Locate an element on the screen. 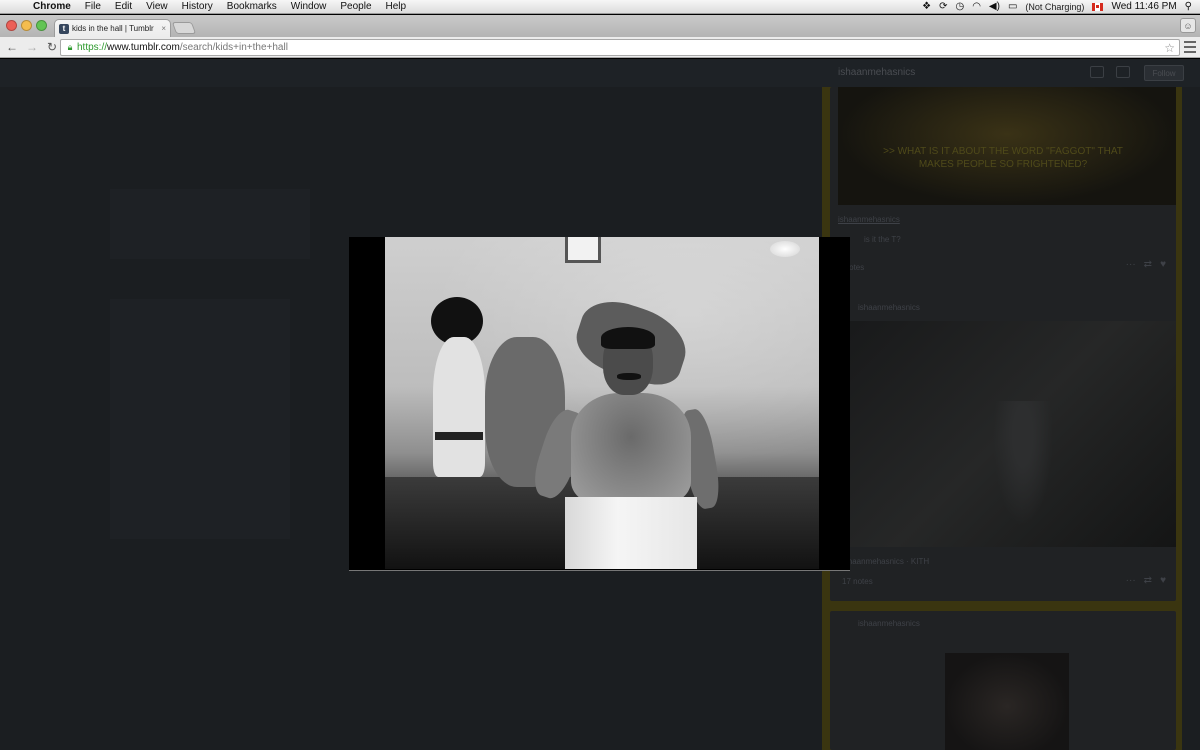 The height and width of the screenshot is (750, 1200). tab-active: t kids in the hall | Tumblr × is located at coordinates (112, 28).